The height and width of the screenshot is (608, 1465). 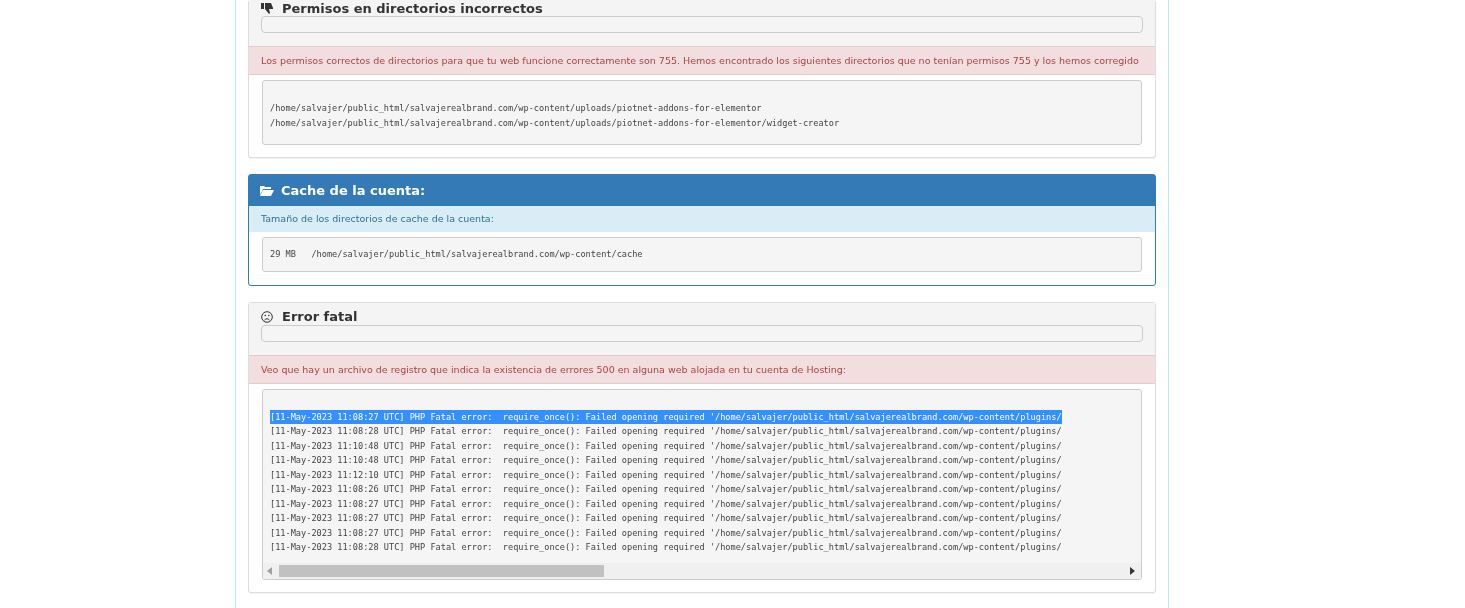 What do you see at coordinates (267, 316) in the screenshot?
I see `sad-face-icon` at bounding box center [267, 316].